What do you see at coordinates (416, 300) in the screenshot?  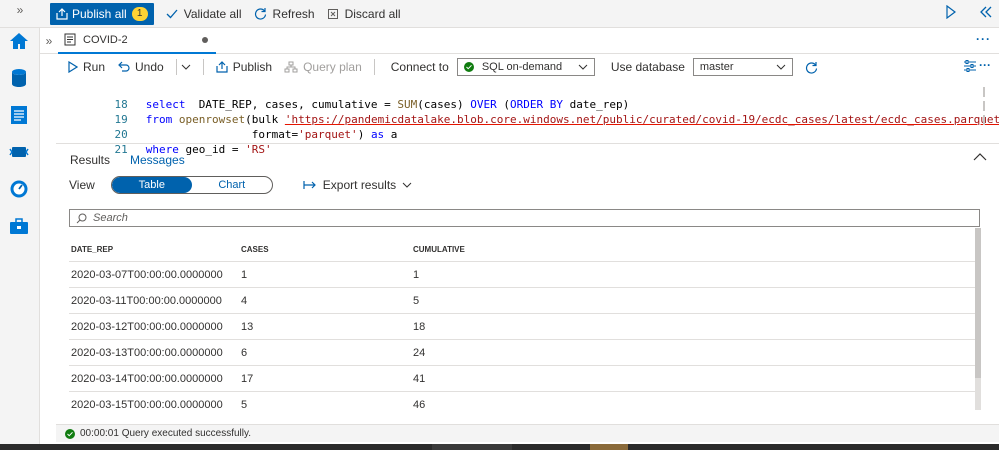 I see `cell-cumulative: 5` at bounding box center [416, 300].